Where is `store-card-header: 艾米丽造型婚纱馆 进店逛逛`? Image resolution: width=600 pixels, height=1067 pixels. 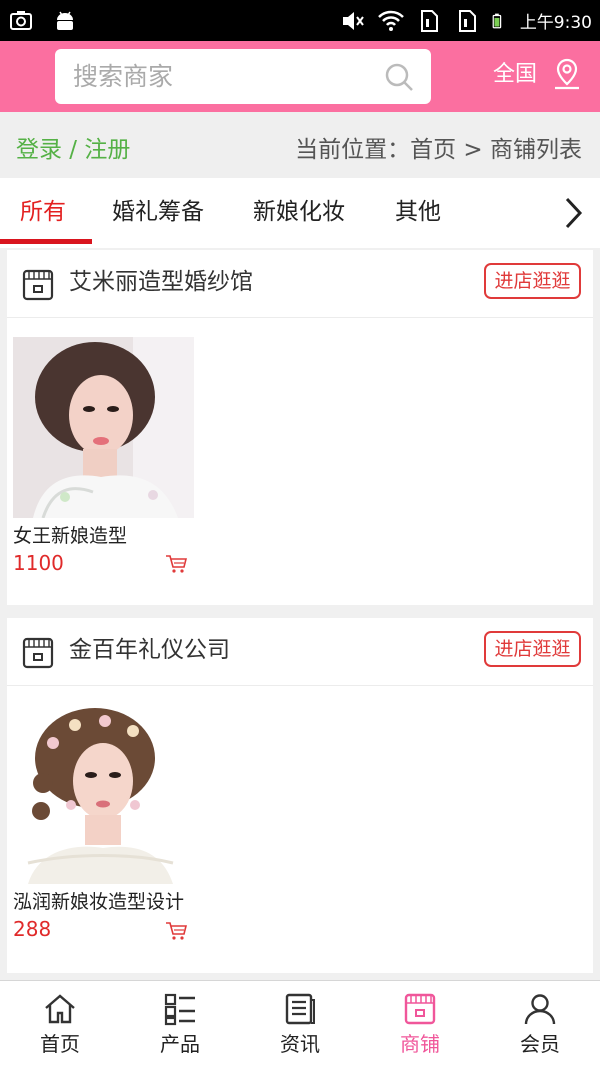
store-card-header: 艾米丽造型婚纱馆 进店逛逛 is located at coordinates (300, 284).